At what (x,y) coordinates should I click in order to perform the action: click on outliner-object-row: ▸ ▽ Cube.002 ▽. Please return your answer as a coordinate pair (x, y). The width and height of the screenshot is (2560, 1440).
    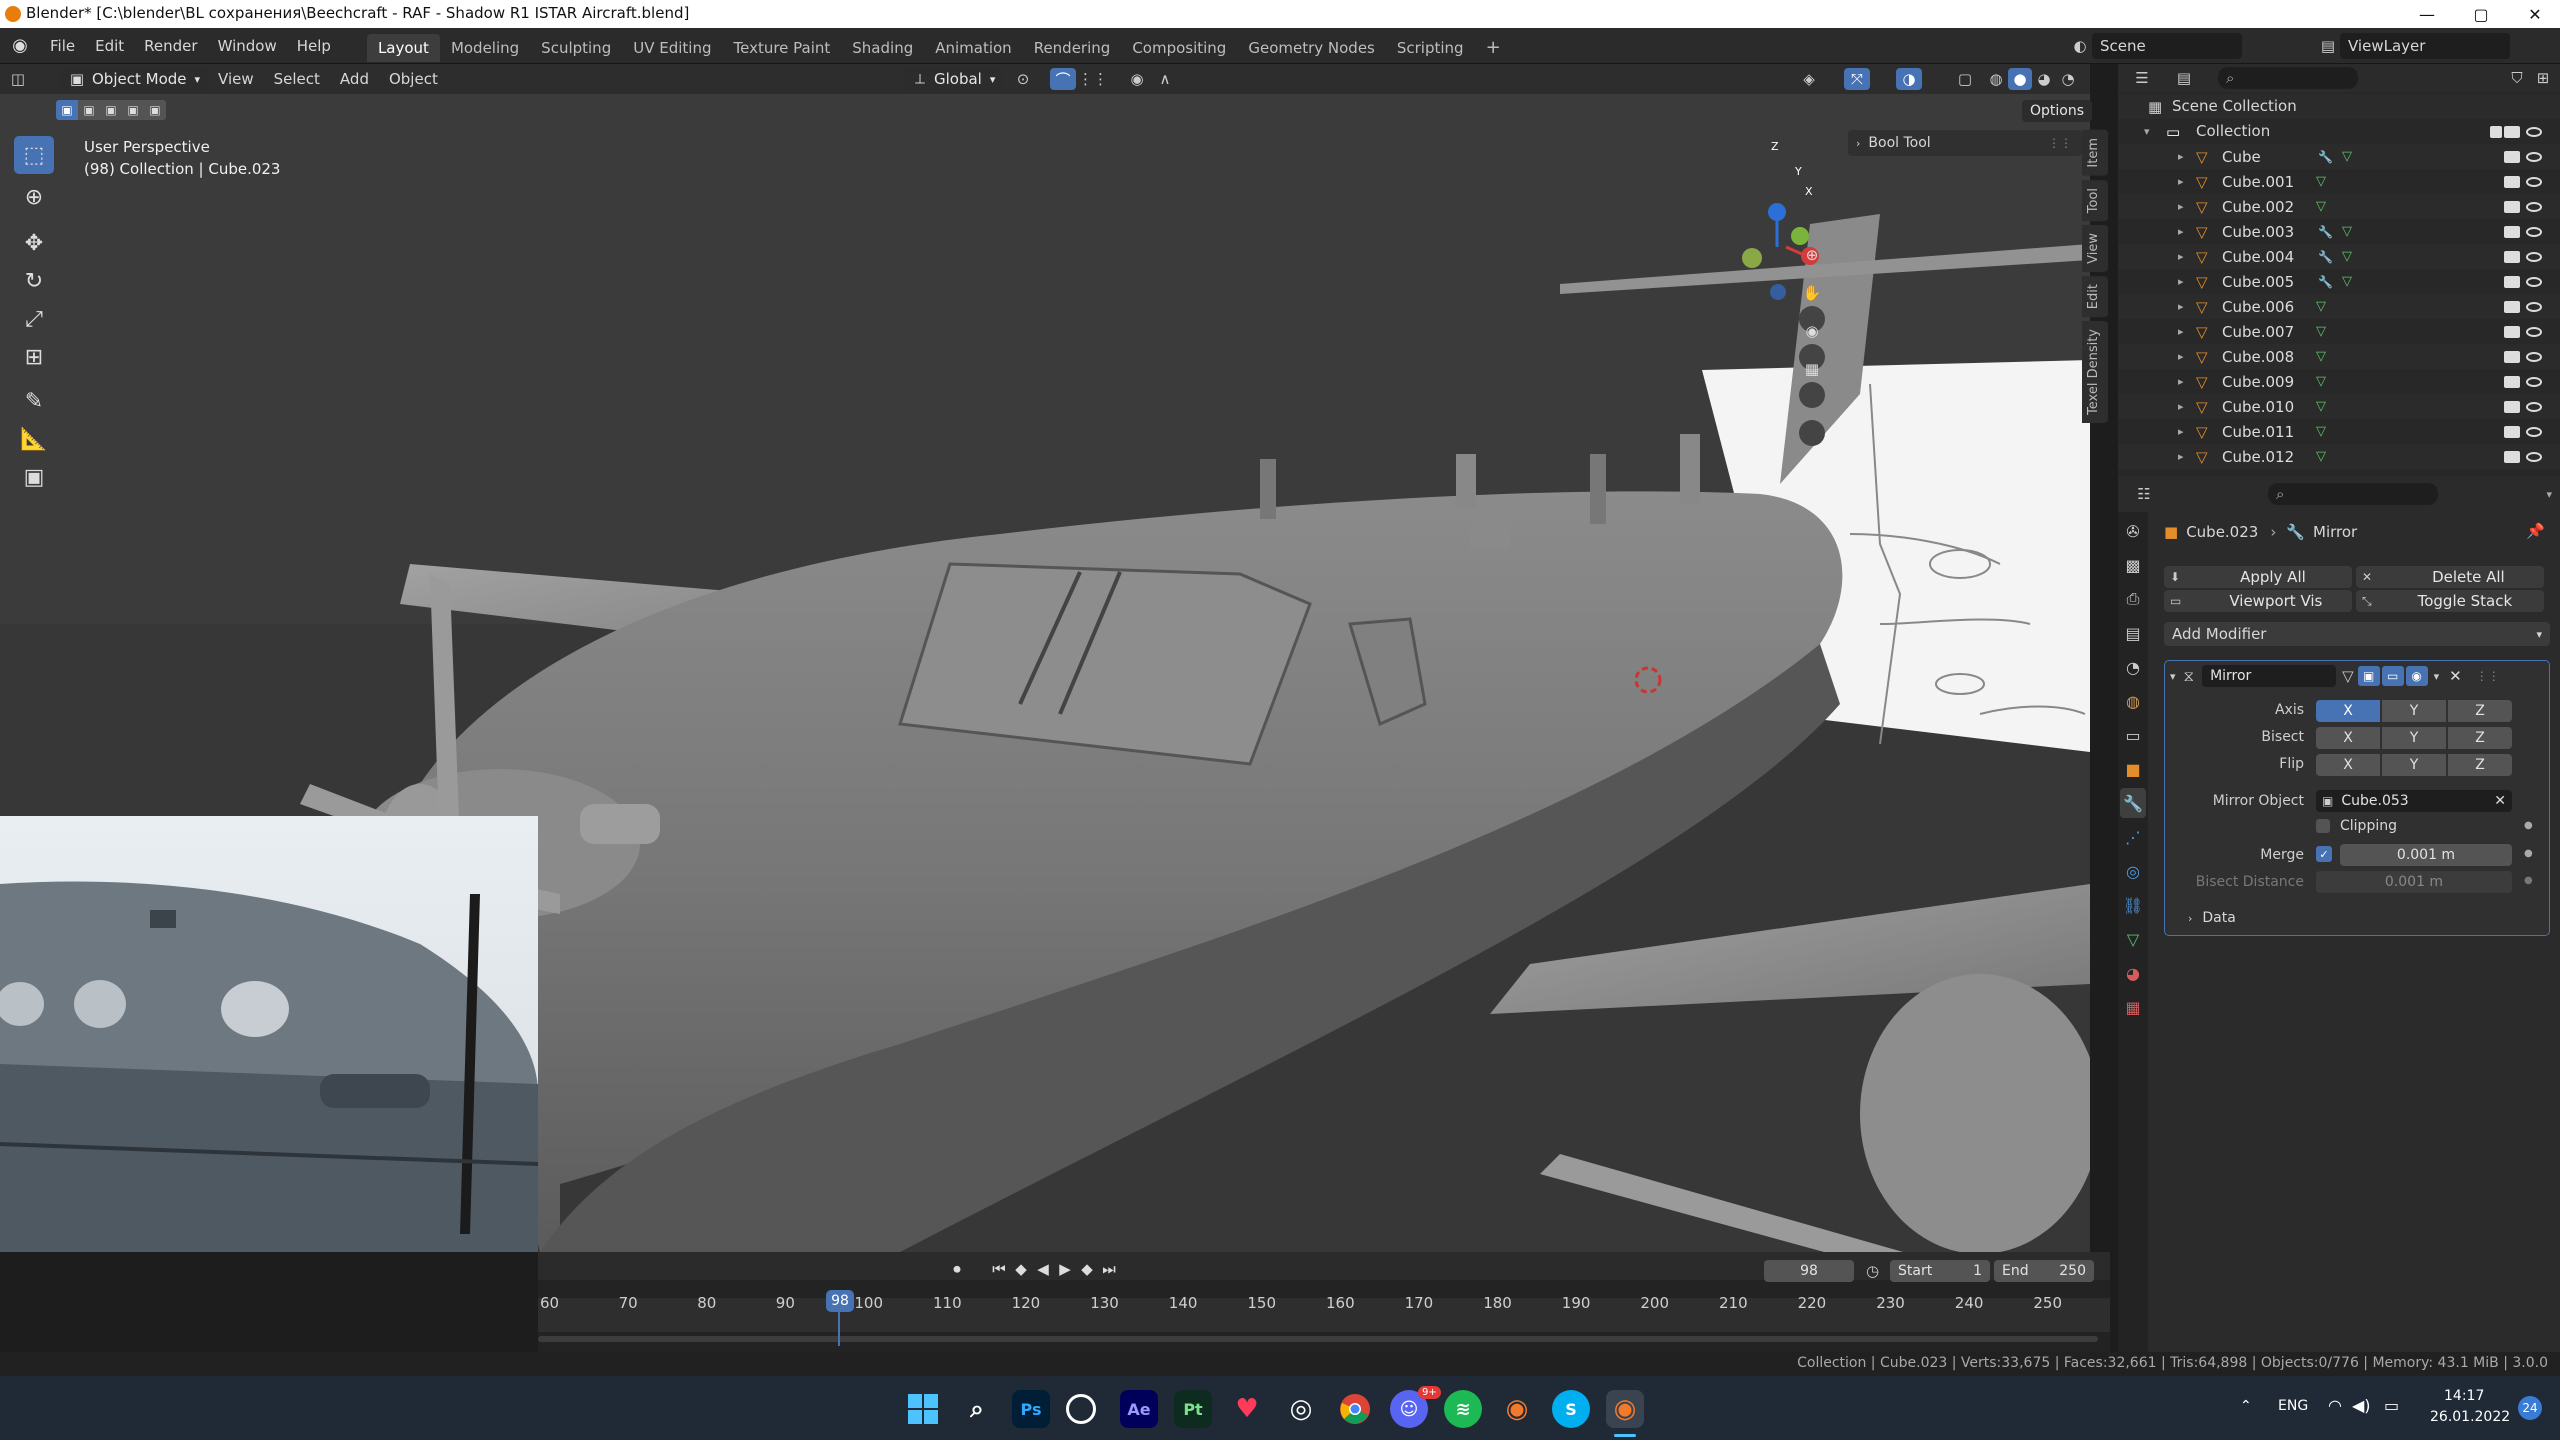
    Looking at the image, I should click on (2339, 206).